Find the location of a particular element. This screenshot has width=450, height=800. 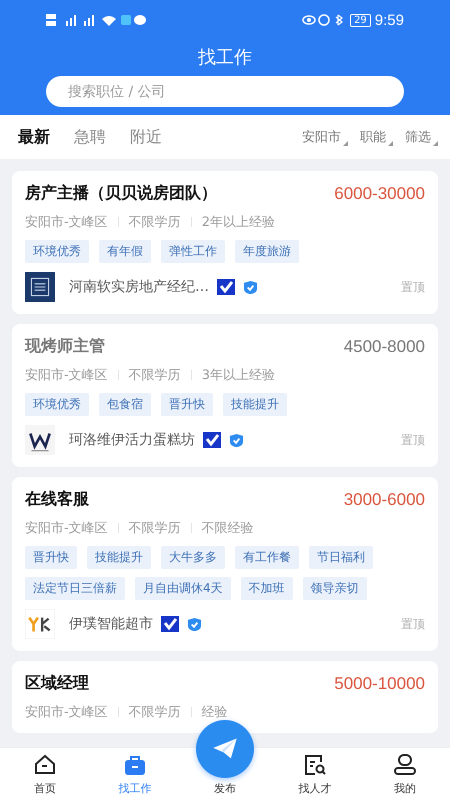

company-name: 珂洛维伊活力蛋糕坊 is located at coordinates (132, 440).